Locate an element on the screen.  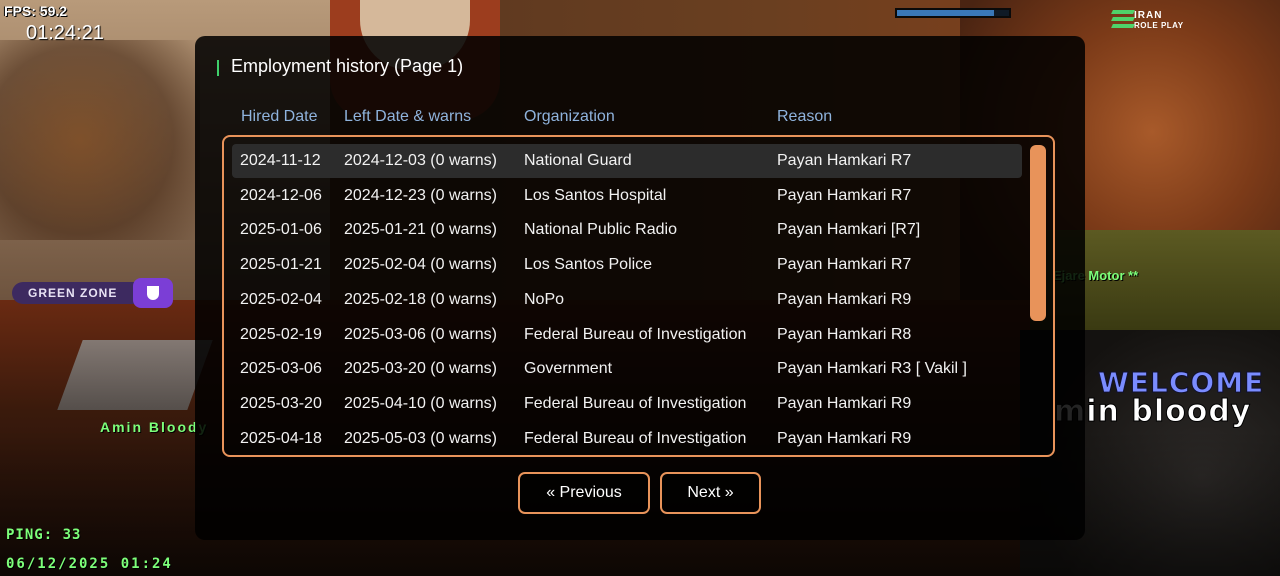
column-header-organization: Organization is located at coordinates (569, 116).